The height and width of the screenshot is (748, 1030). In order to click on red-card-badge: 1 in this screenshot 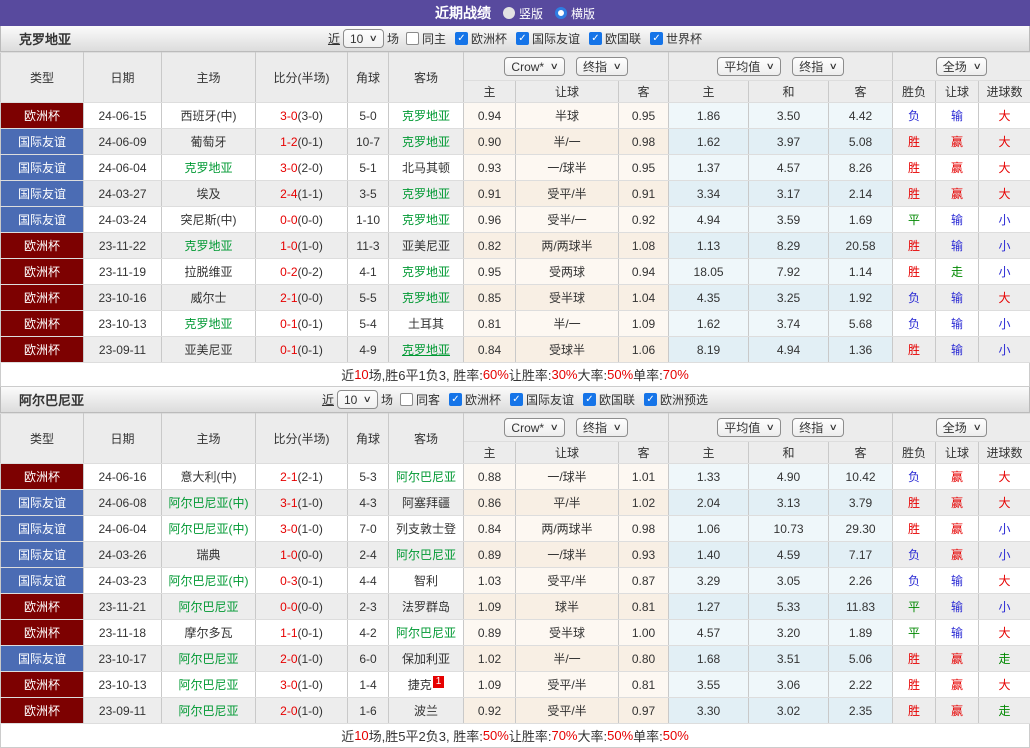, I will do `click(439, 682)`.